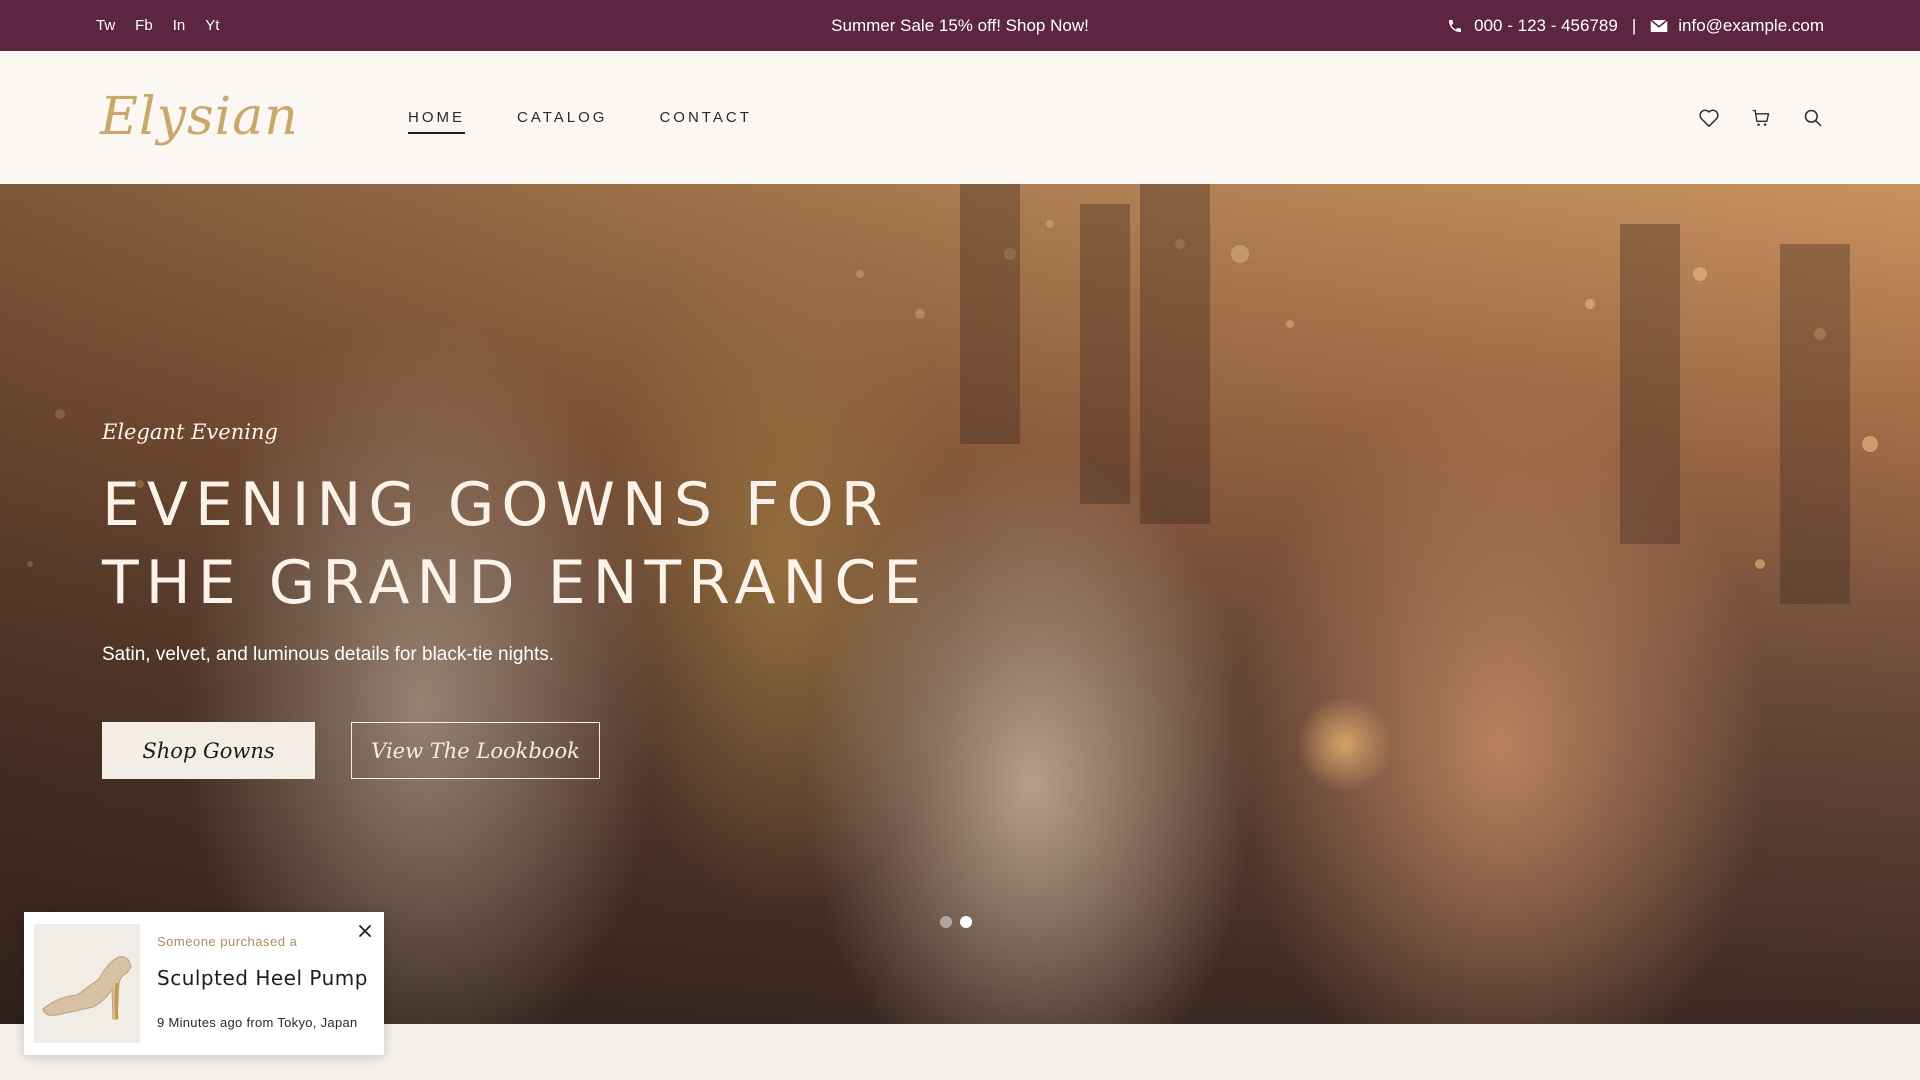 This screenshot has height=1080, width=1920. Describe the element at coordinates (365, 931) in the screenshot. I see `close-icon` at that location.